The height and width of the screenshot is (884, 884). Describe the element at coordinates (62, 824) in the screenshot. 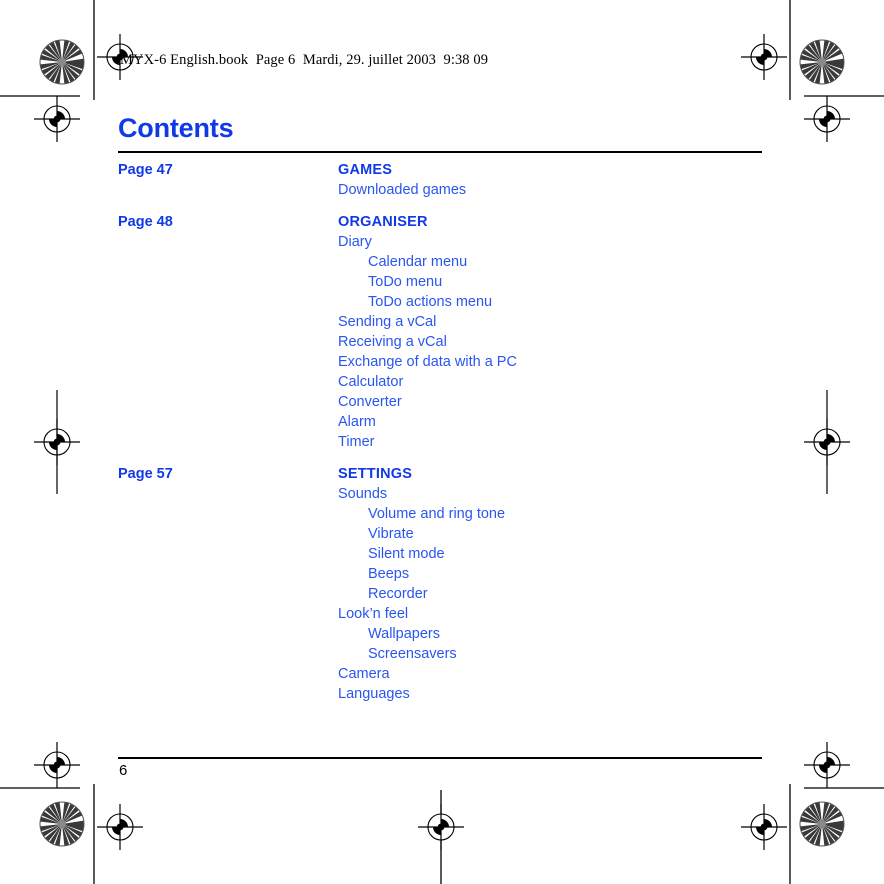

I see `resolution-star-bottom-left` at that location.